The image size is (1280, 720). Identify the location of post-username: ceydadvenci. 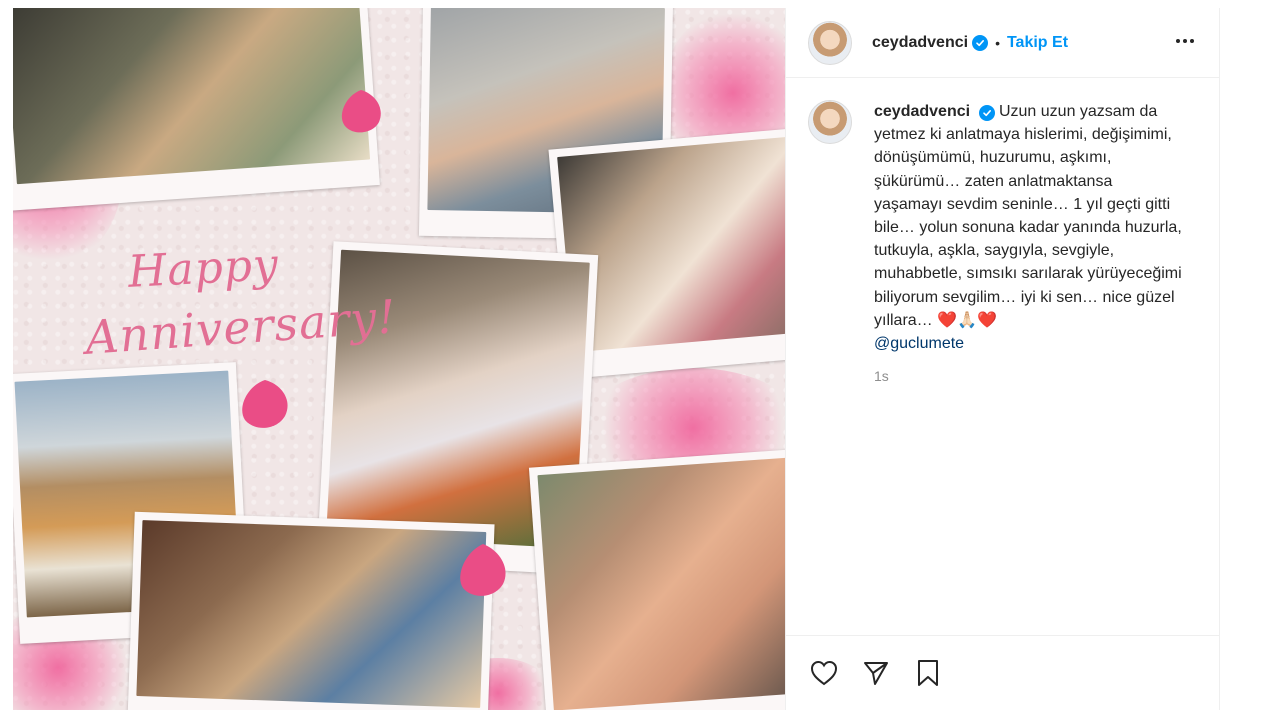
(920, 43).